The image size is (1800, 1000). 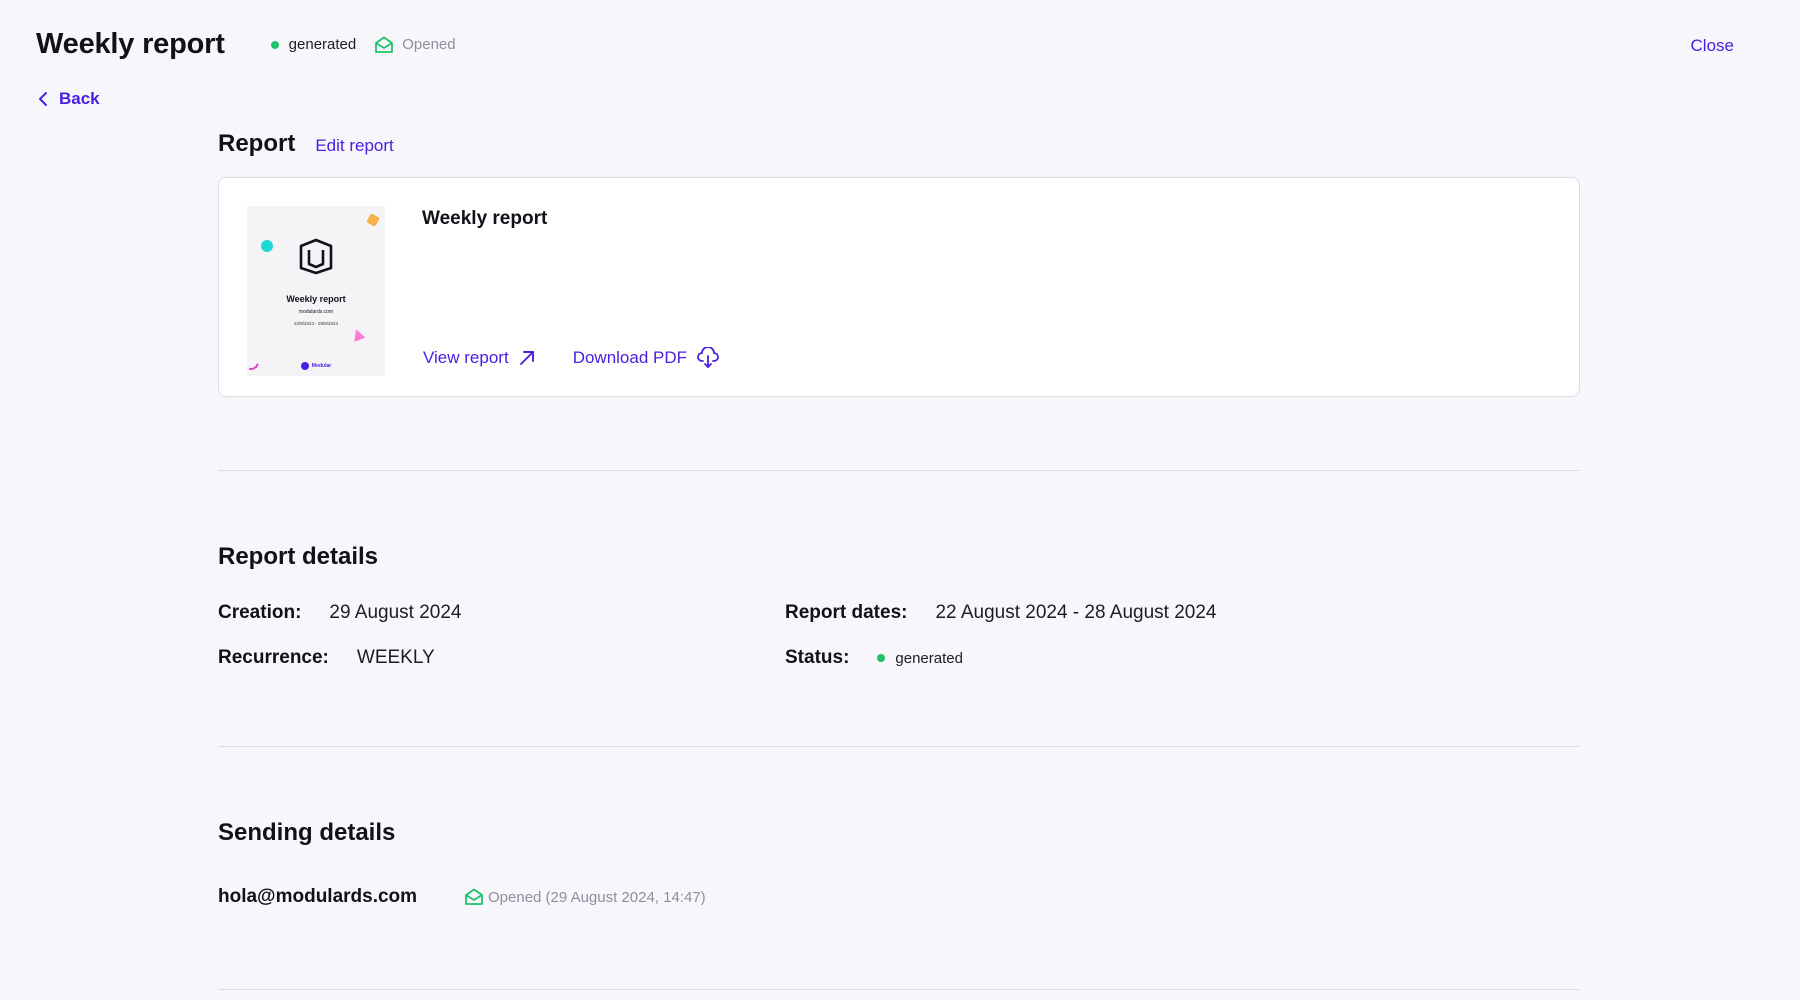 What do you see at coordinates (130, 44) in the screenshot?
I see `page-title: Weekly report` at bounding box center [130, 44].